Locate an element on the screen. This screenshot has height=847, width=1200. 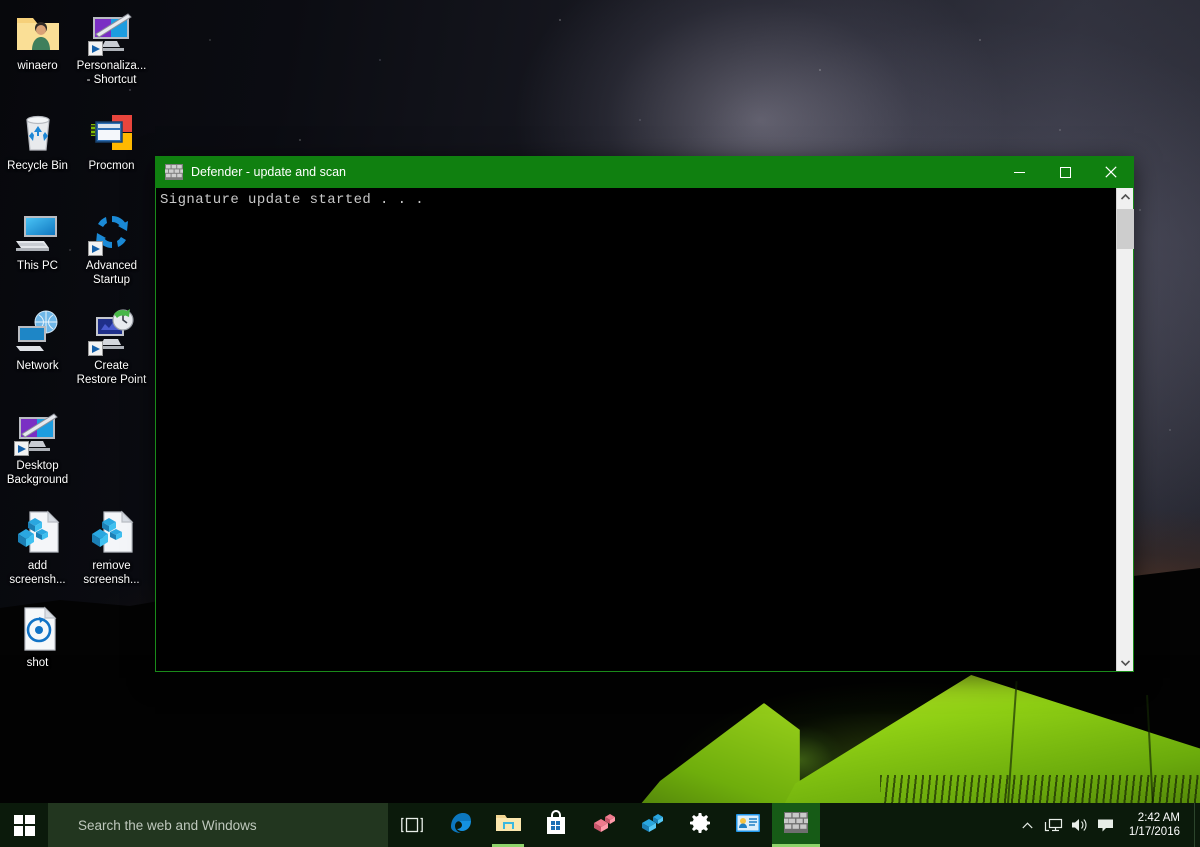
start-button is located at coordinates (24, 825).